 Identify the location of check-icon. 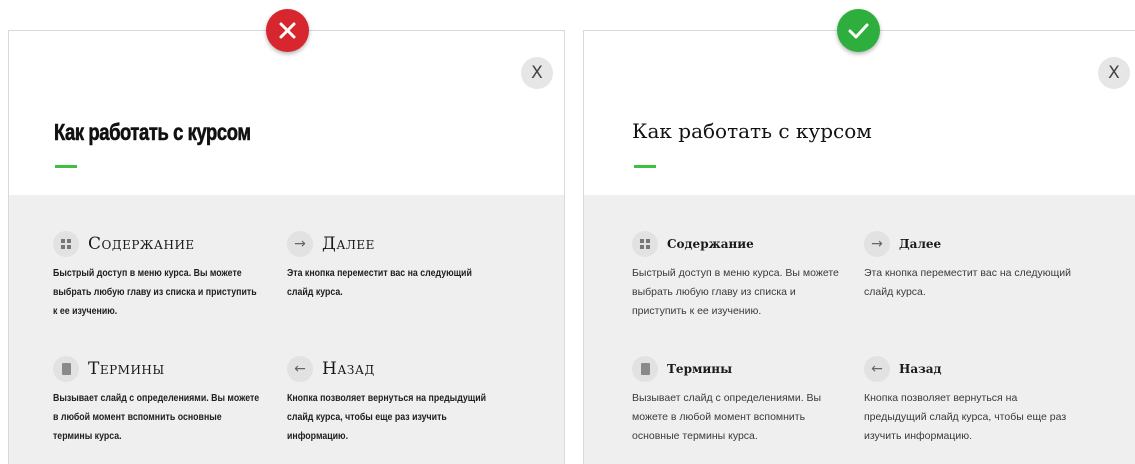
(858, 30).